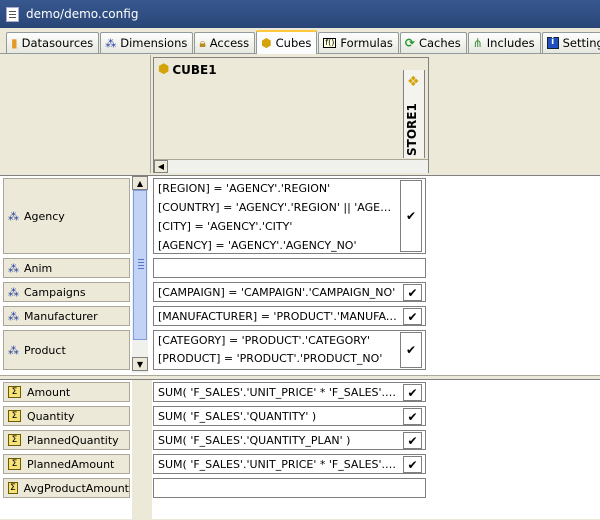  I want to click on dimension-name: Campaigns, so click(55, 292).